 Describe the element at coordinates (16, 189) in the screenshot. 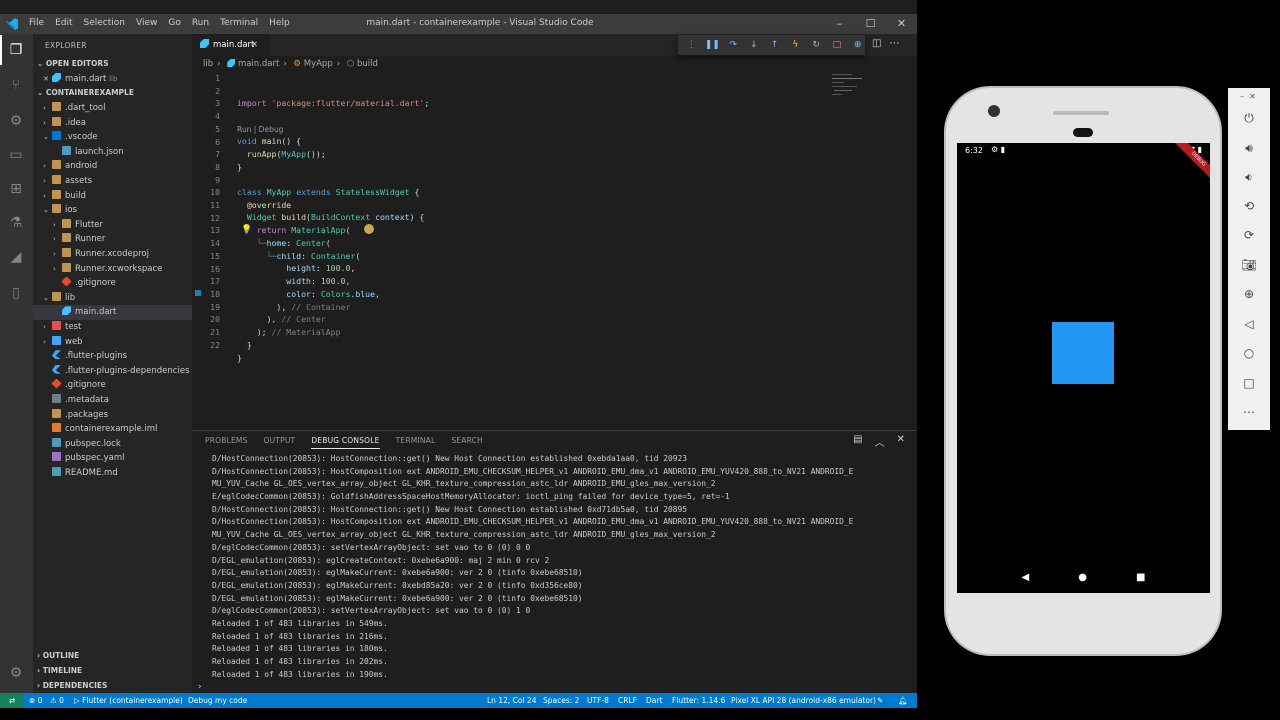

I see `extensions-icon: ⊞` at that location.